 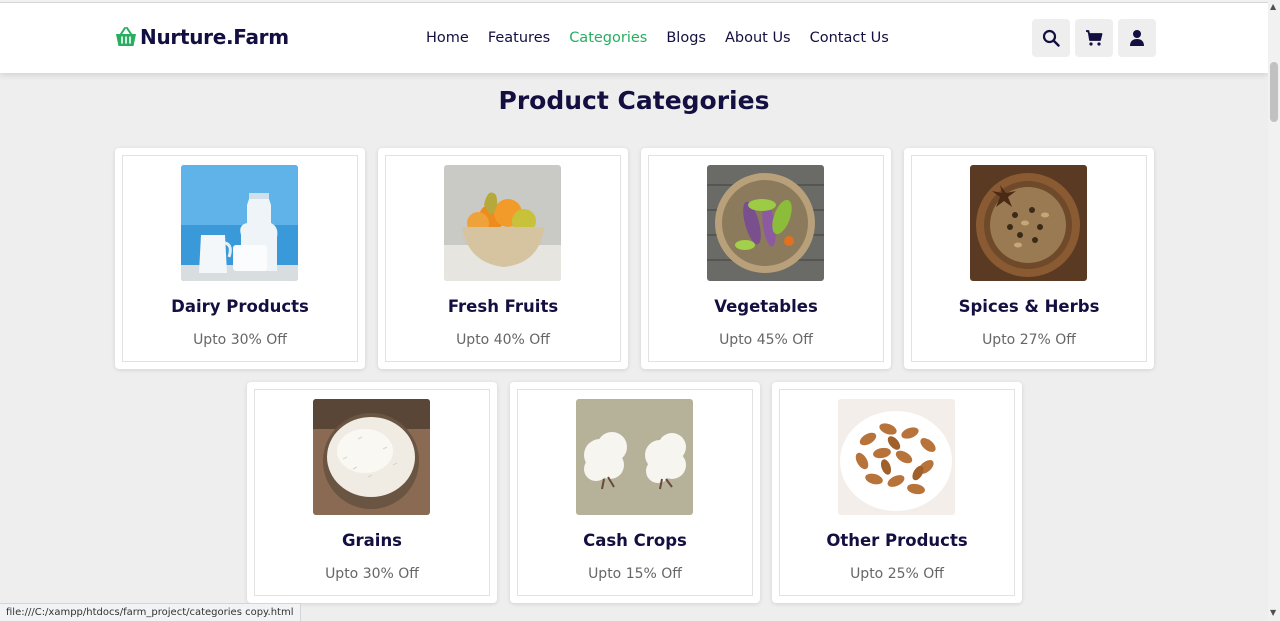 What do you see at coordinates (1273, 6) in the screenshot?
I see `scroll-up-arrow-icon: ▲` at bounding box center [1273, 6].